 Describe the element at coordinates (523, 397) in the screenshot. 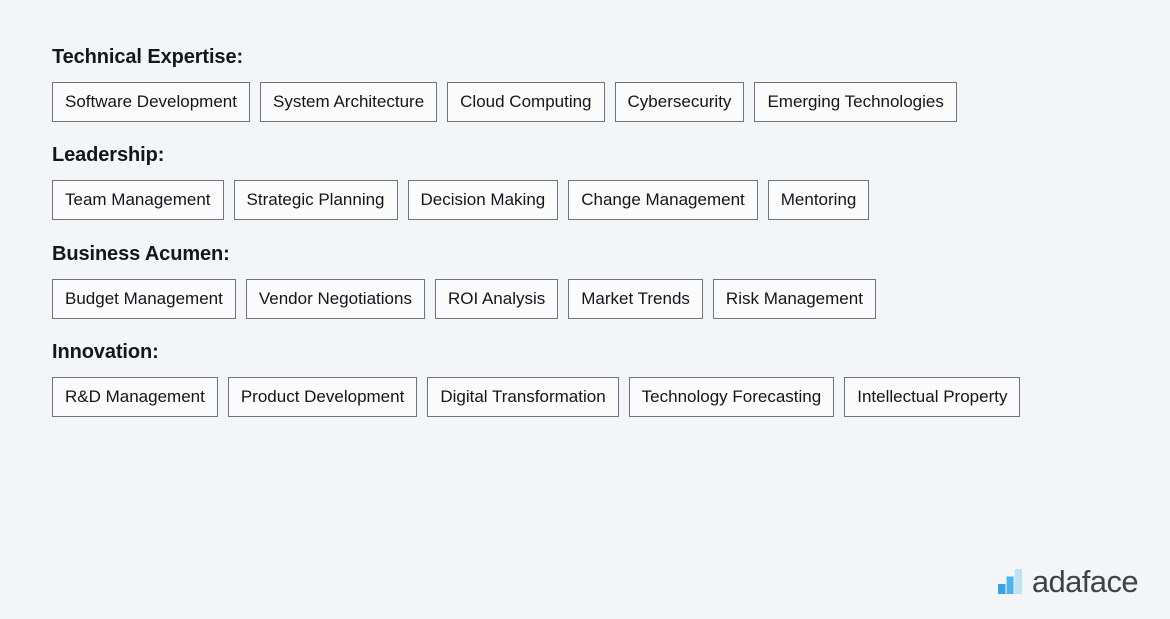

I see `skill-tag: Digital Transformation` at that location.